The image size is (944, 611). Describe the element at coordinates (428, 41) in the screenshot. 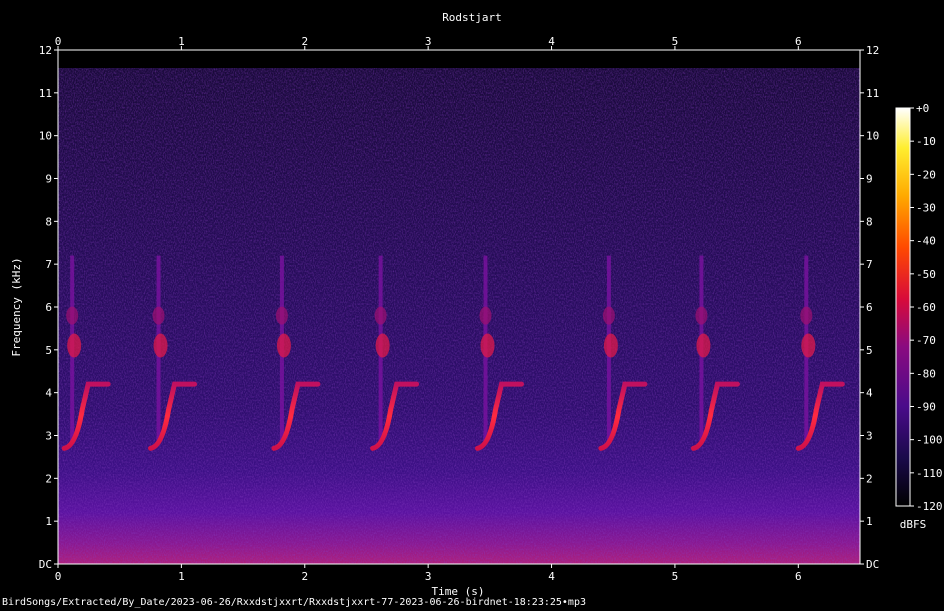

I see `x-tick-label-top: 3` at that location.